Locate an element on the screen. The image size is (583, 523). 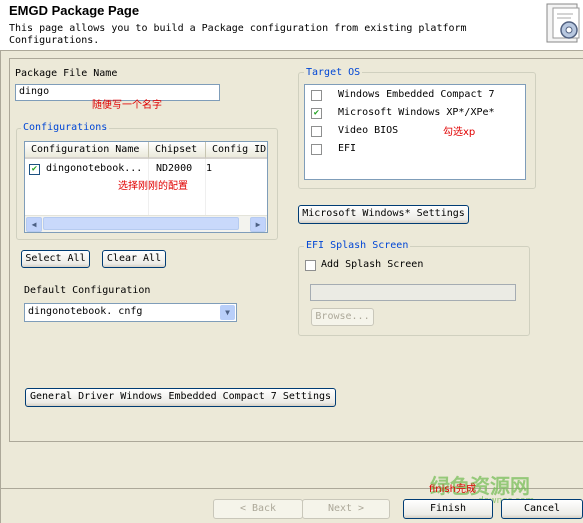
checkbox-efi is located at coordinates (316, 149).